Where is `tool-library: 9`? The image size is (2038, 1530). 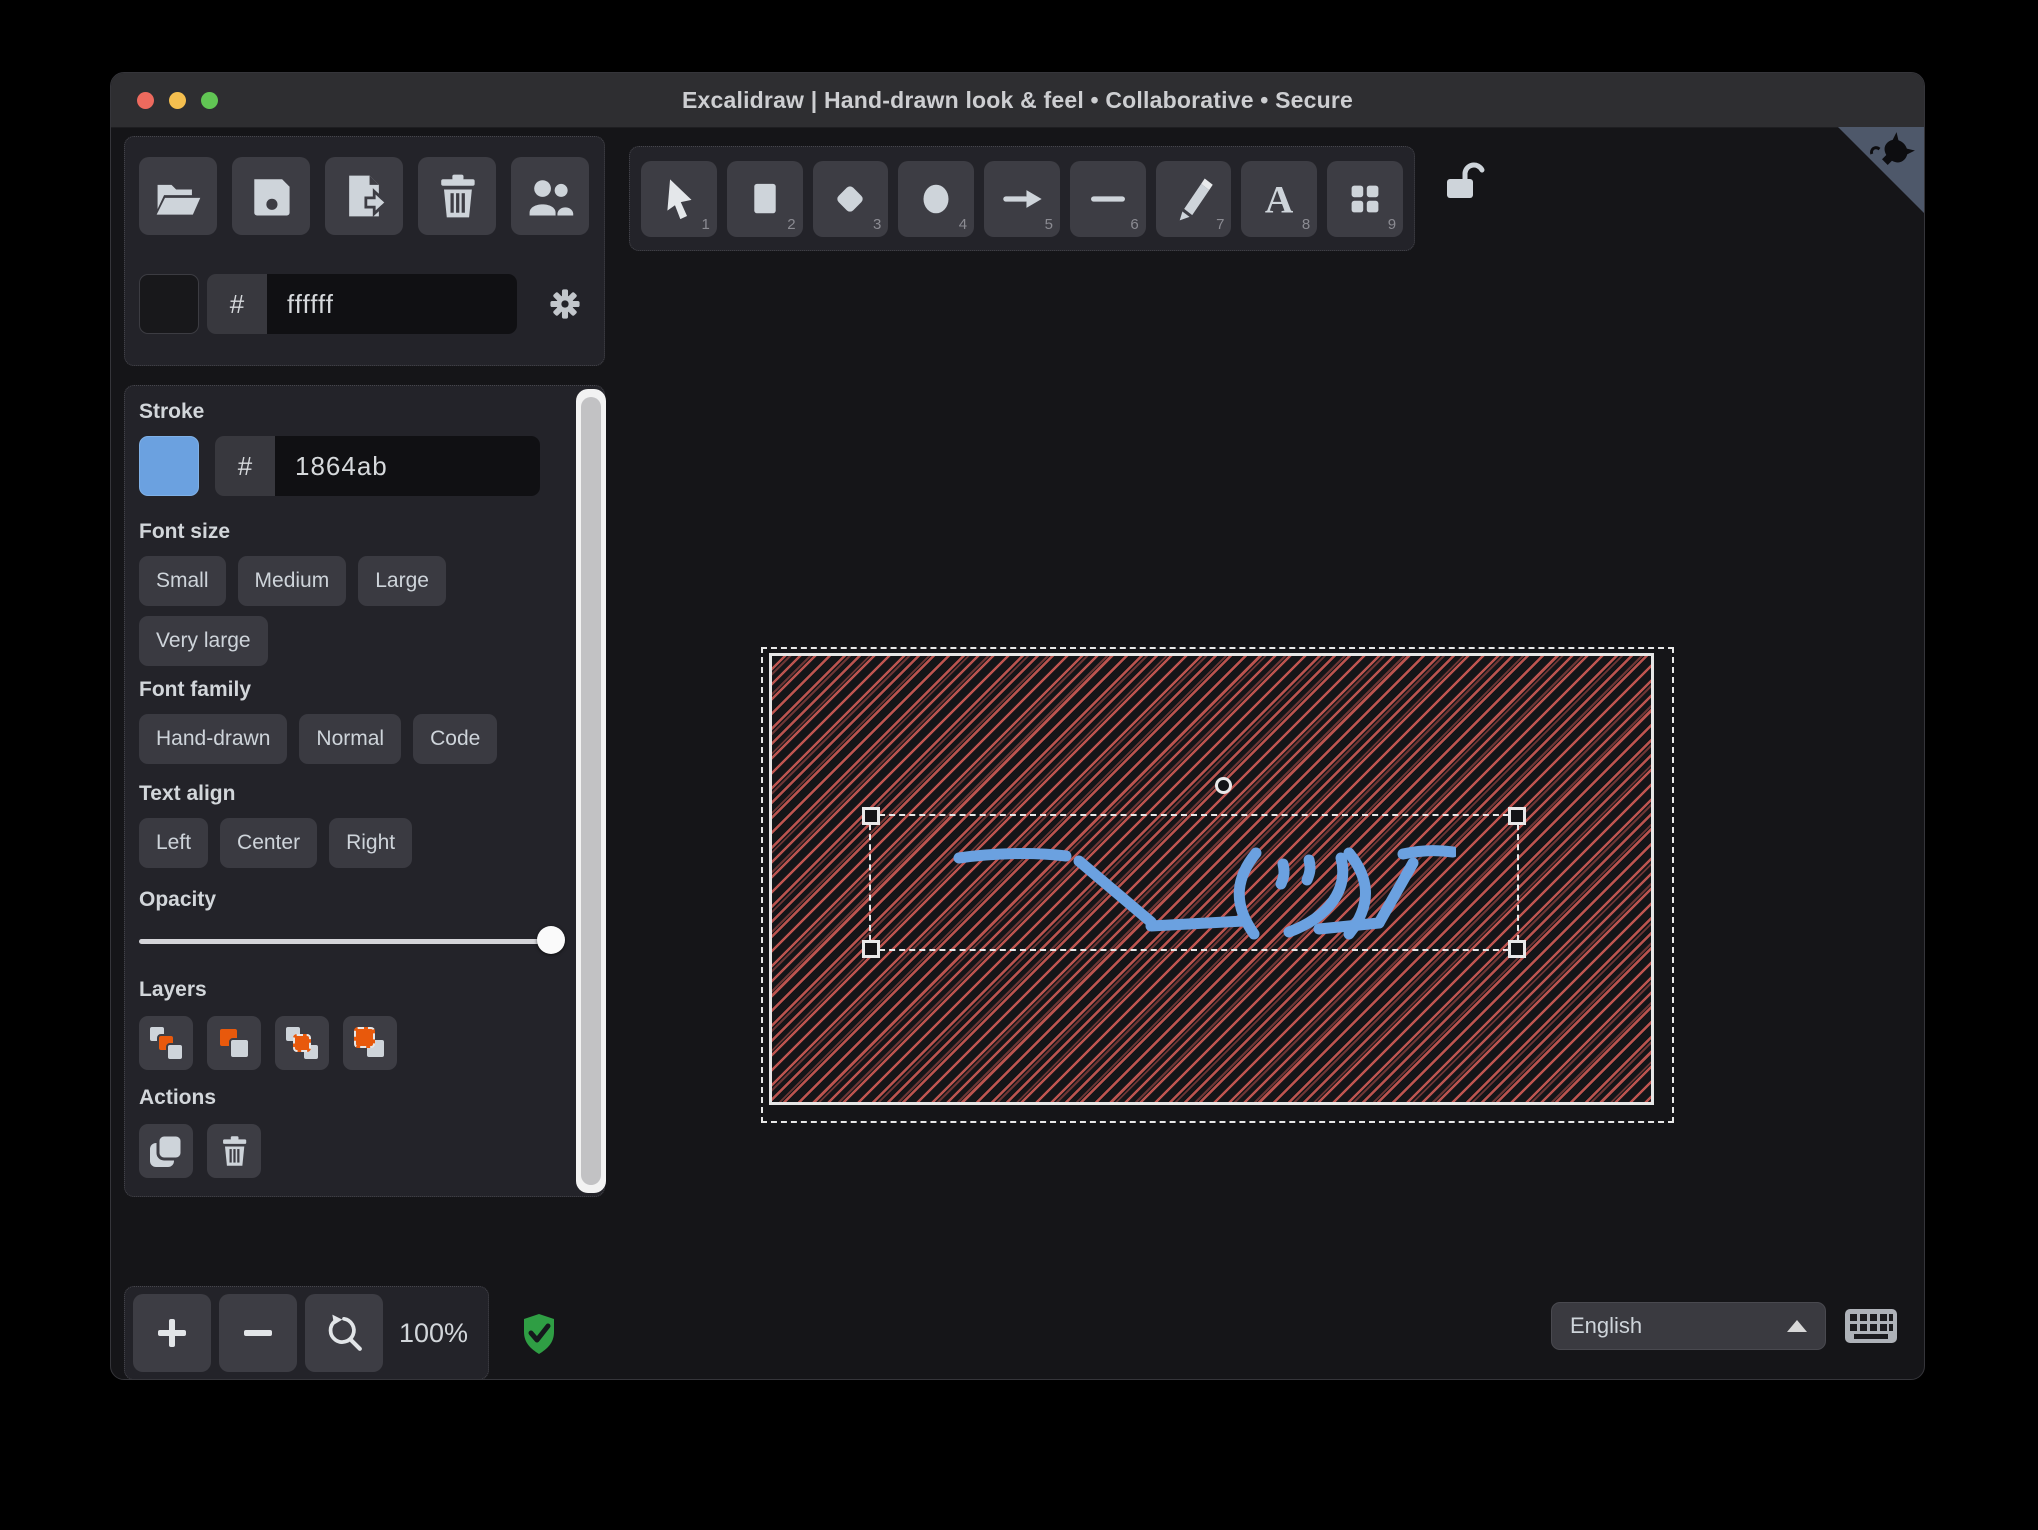
tool-library: 9 is located at coordinates (1365, 198).